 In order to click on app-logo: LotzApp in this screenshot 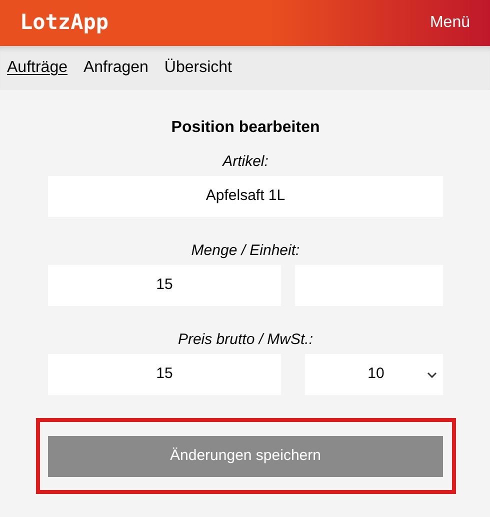, I will do `click(64, 22)`.